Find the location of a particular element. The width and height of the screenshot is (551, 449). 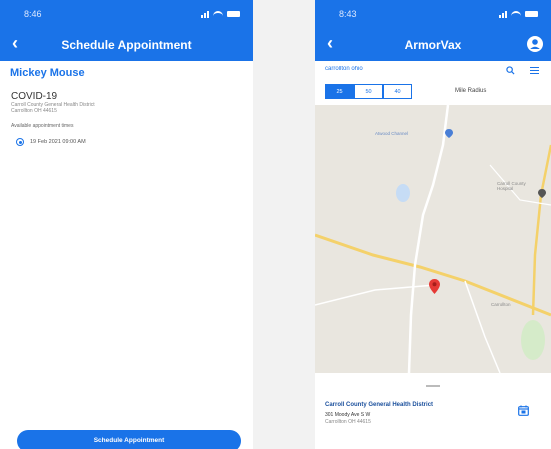

app-header: 8:43 ‹ ArmorVax is located at coordinates (433, 30).